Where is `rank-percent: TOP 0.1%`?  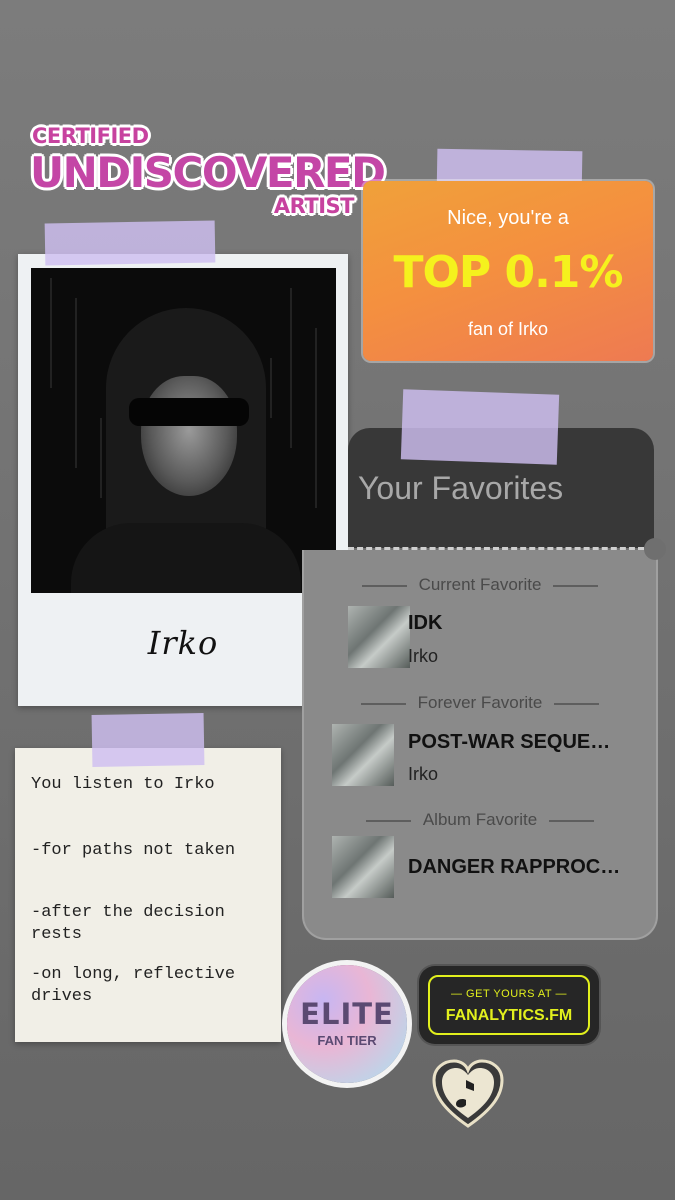 rank-percent: TOP 0.1% is located at coordinates (508, 272).